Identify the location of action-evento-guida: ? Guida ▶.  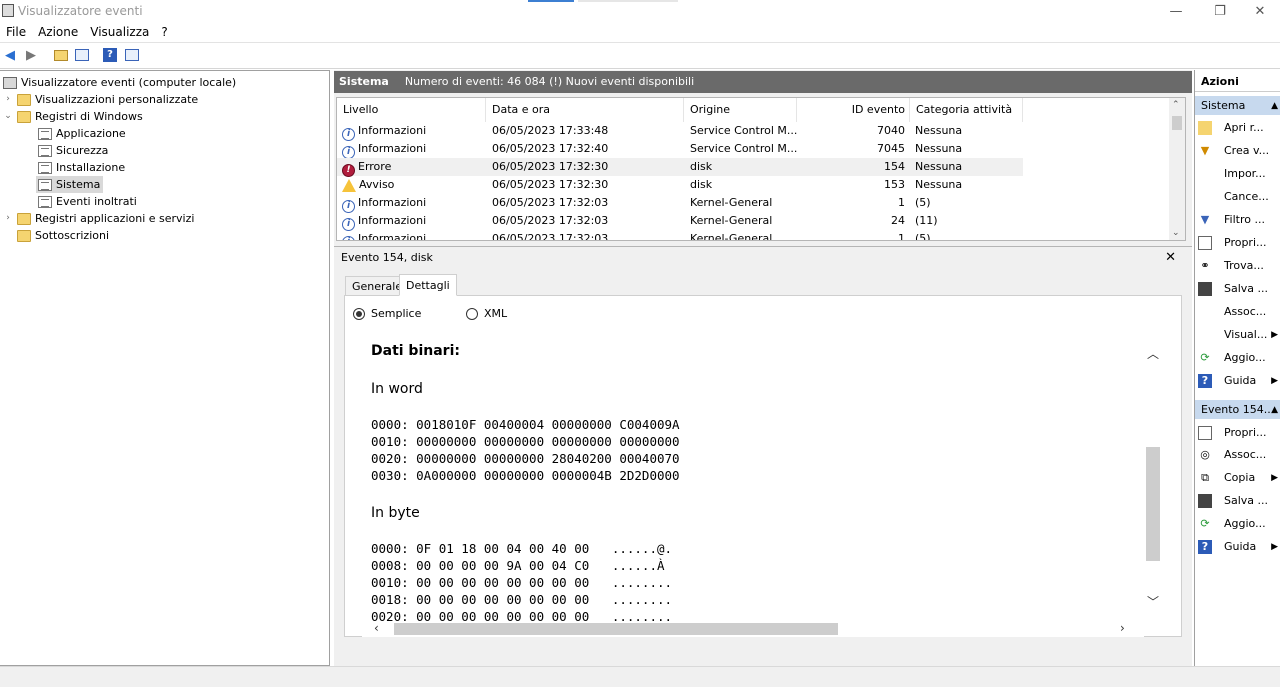
(1239, 547).